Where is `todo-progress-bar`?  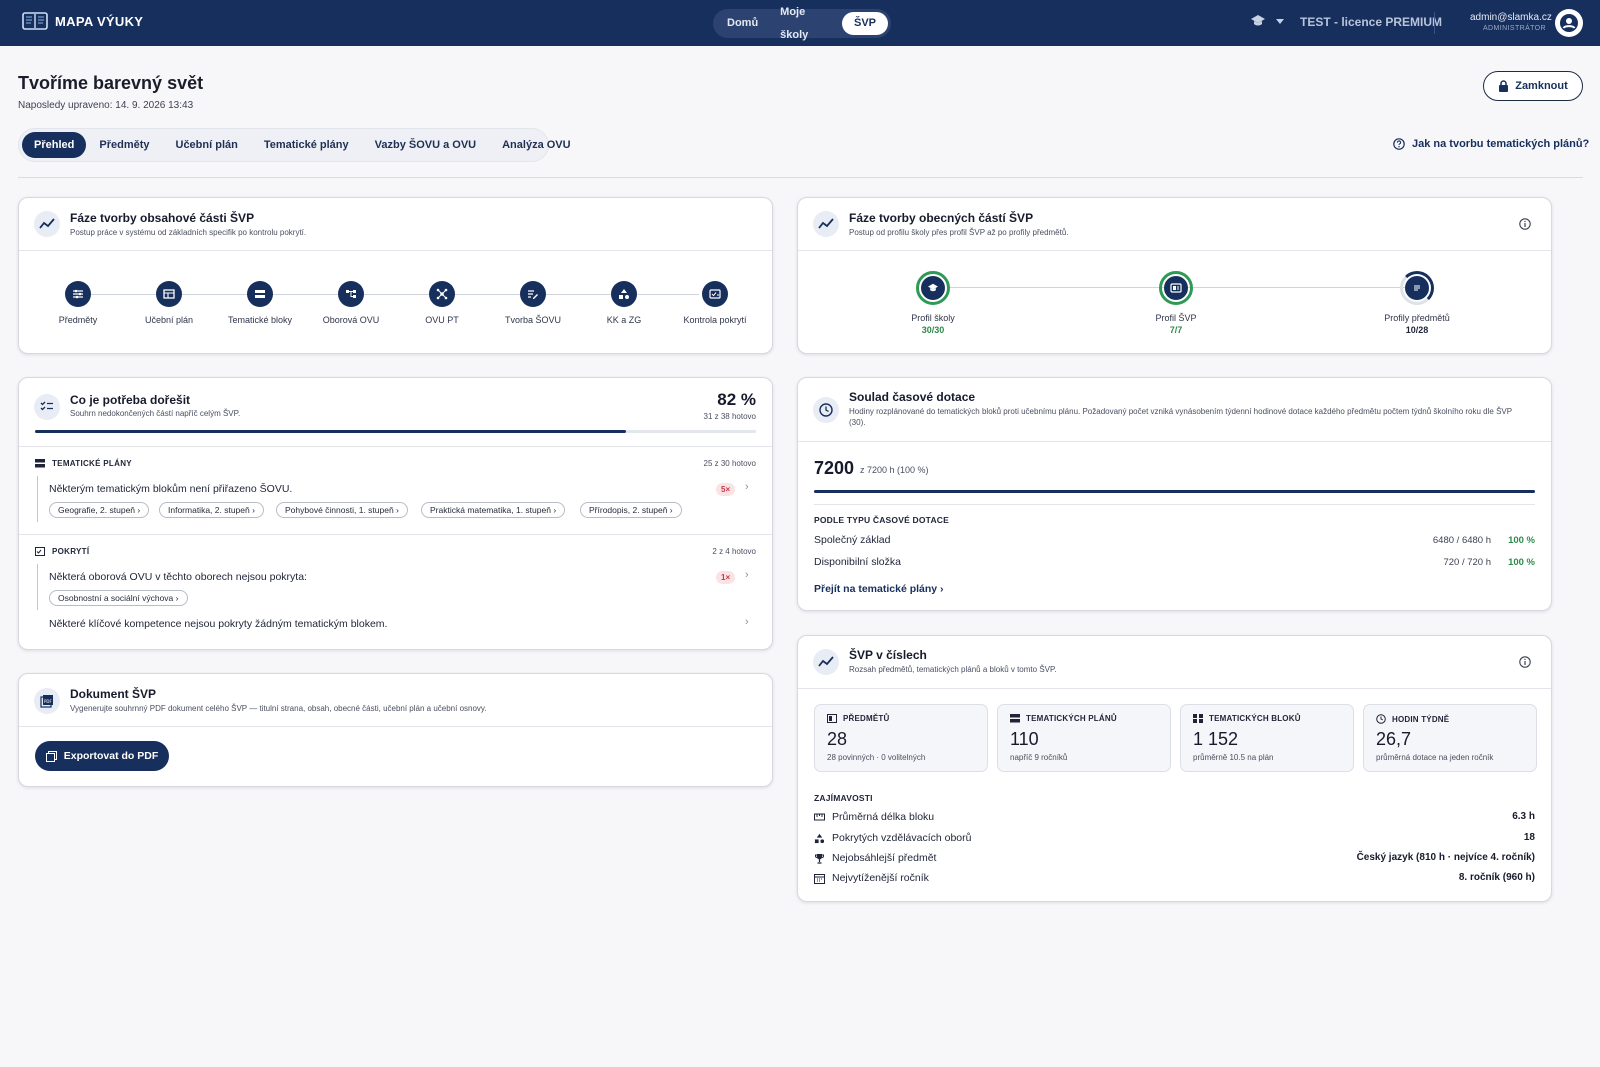 todo-progress-bar is located at coordinates (395, 431).